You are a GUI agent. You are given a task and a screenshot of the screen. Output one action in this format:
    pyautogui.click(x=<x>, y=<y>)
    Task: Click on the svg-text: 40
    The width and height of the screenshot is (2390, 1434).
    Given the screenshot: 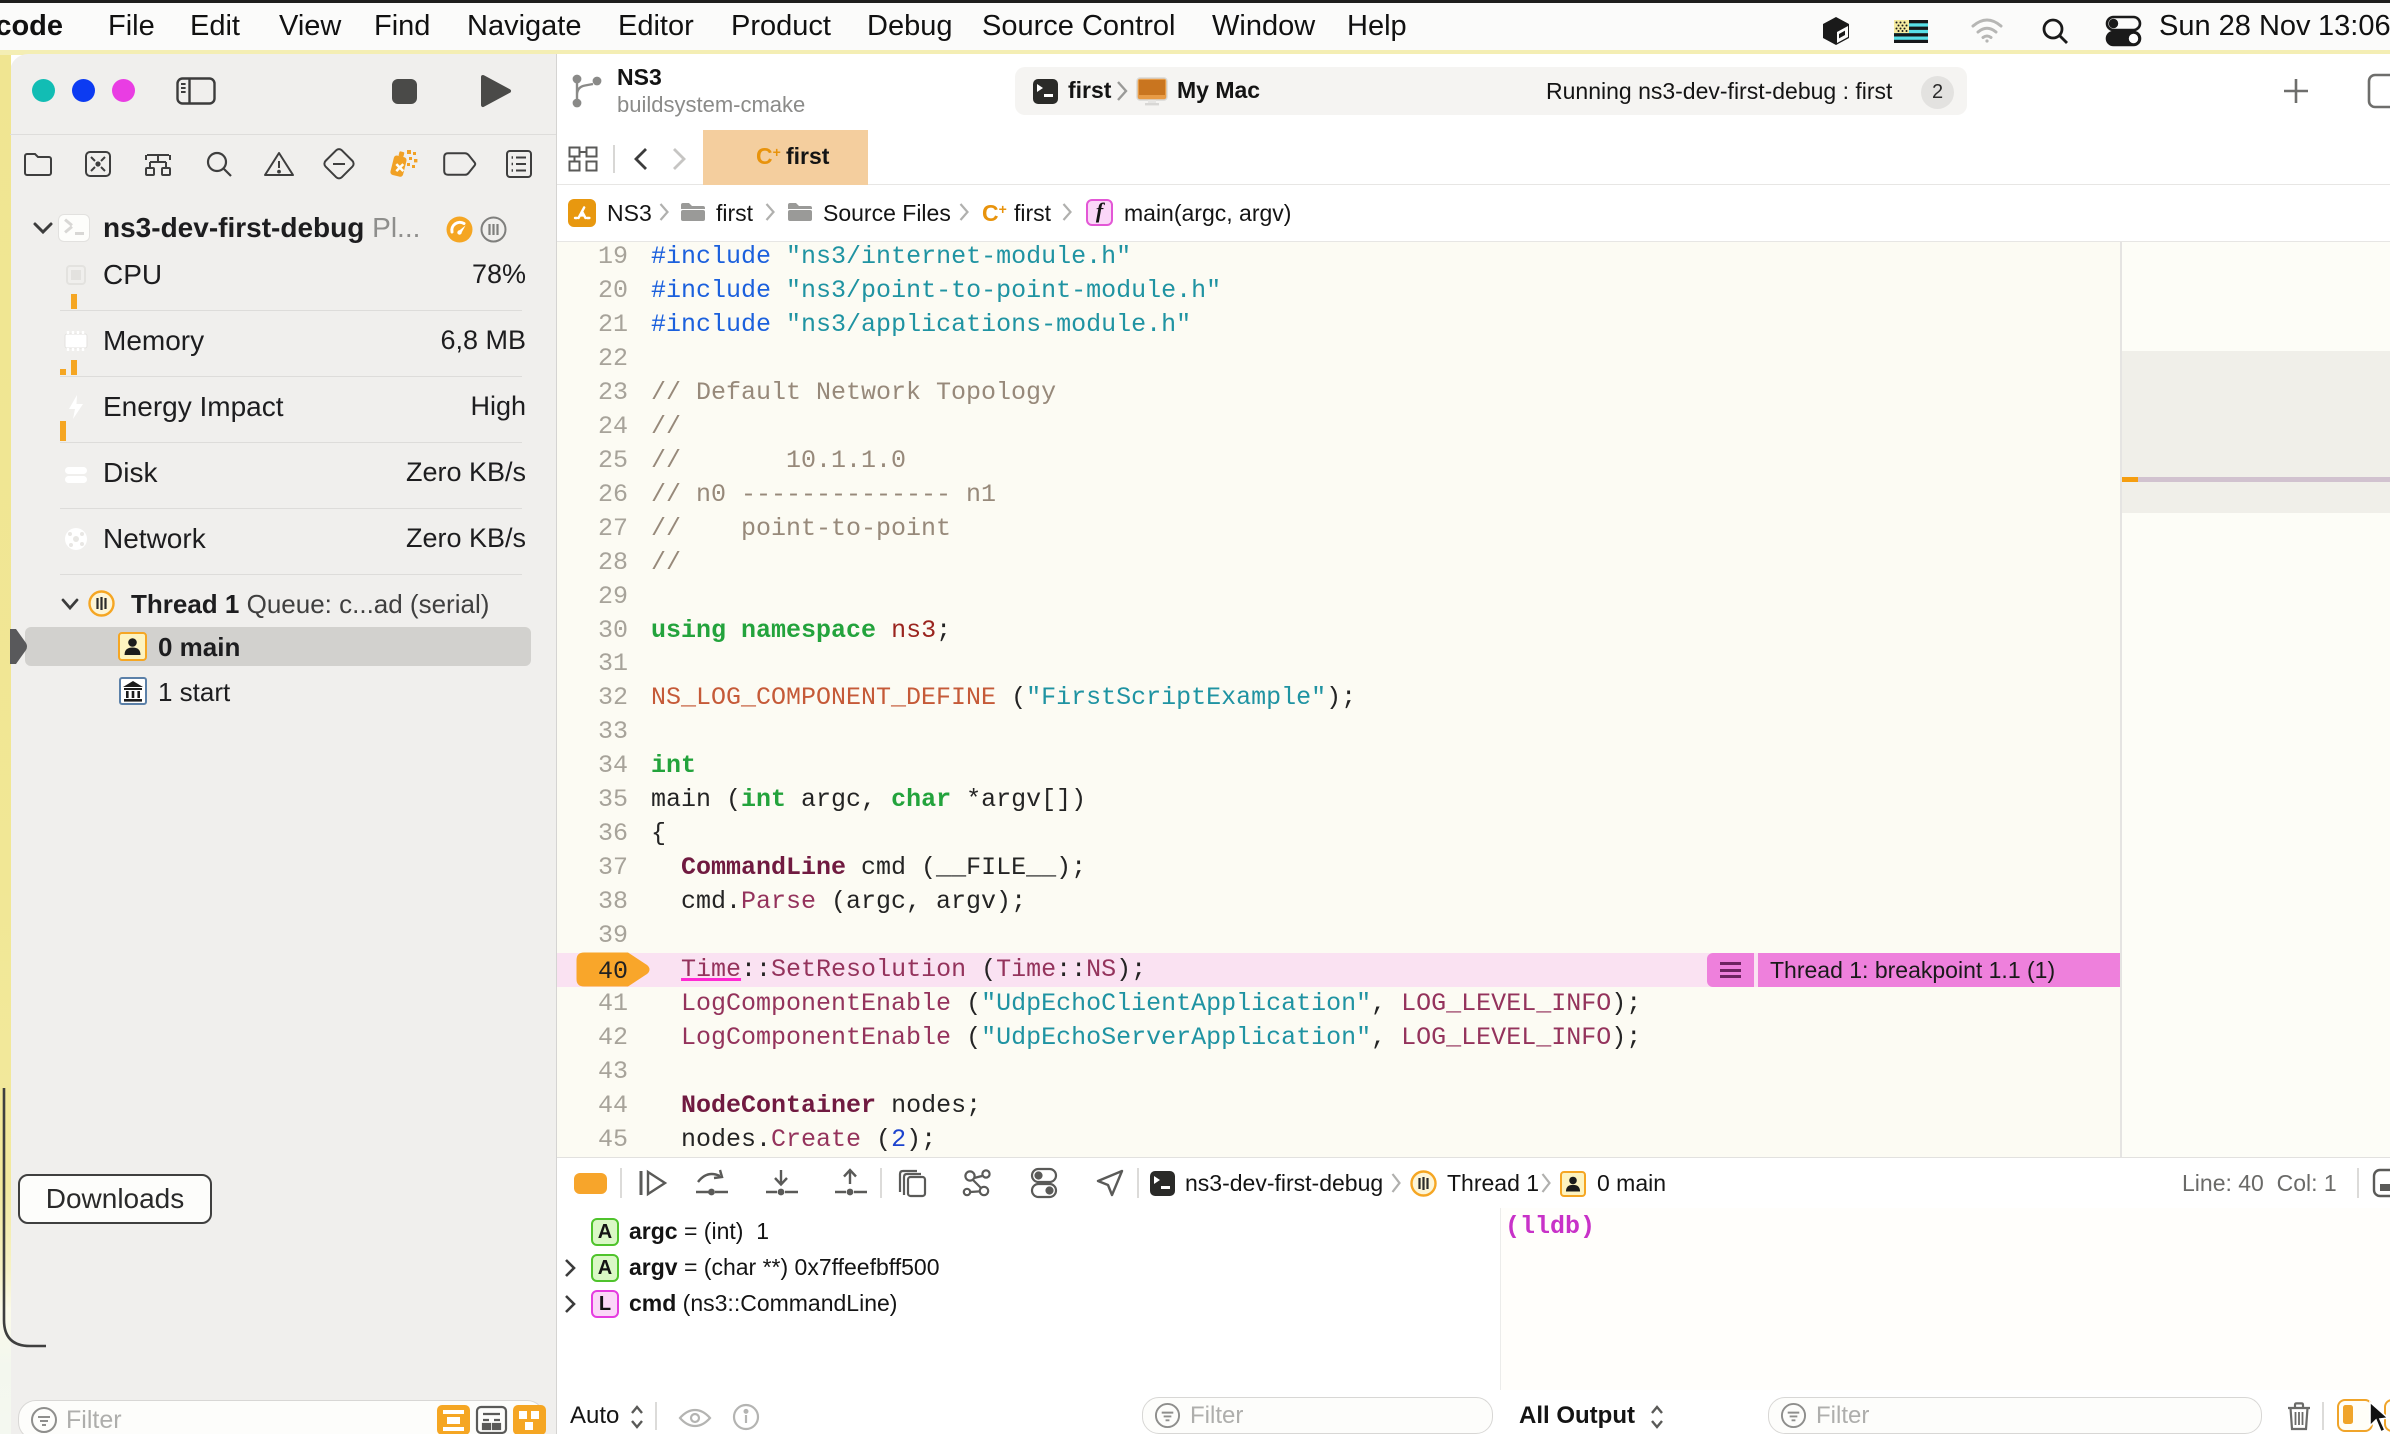 What is the action you would take?
    pyautogui.click(x=613, y=971)
    